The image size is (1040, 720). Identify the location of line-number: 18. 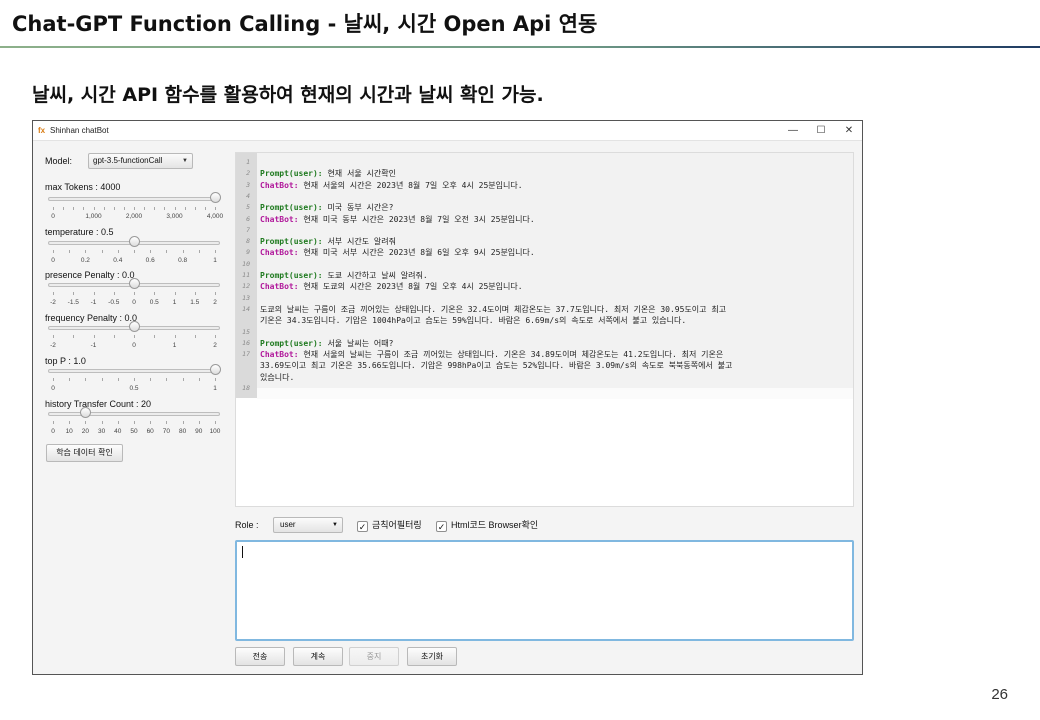
(246, 388).